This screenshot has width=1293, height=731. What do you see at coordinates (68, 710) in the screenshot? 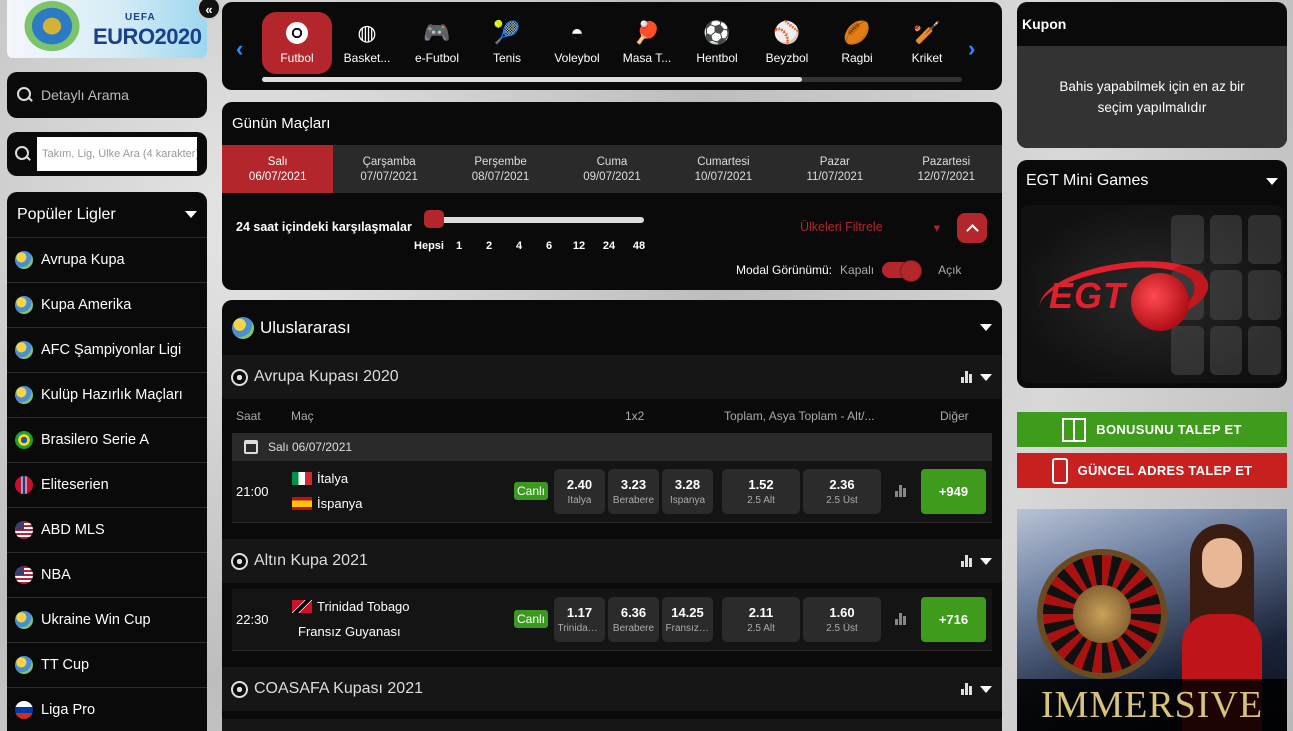
I see `league-label: Liga Pro` at bounding box center [68, 710].